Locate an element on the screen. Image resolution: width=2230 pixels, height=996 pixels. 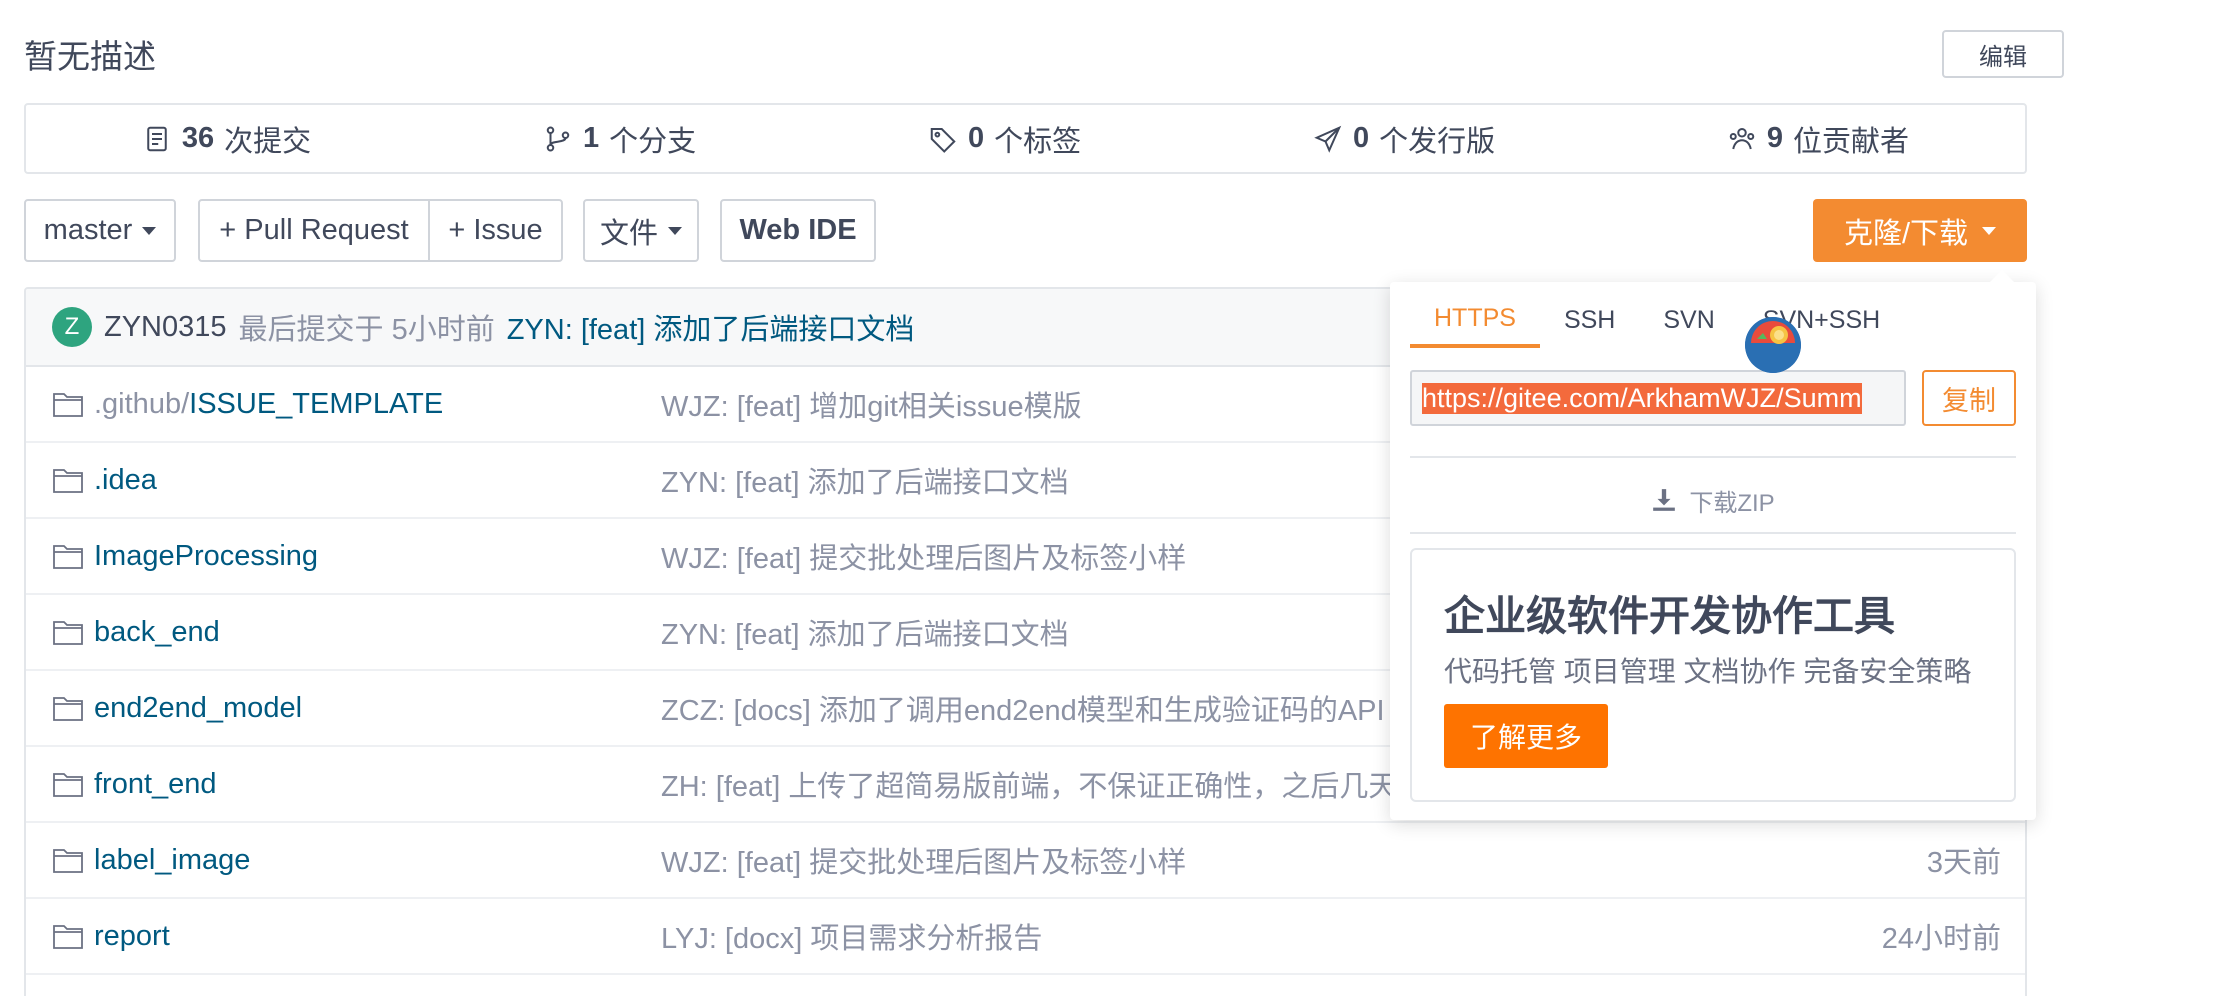
contributors-icon is located at coordinates (1742, 138).